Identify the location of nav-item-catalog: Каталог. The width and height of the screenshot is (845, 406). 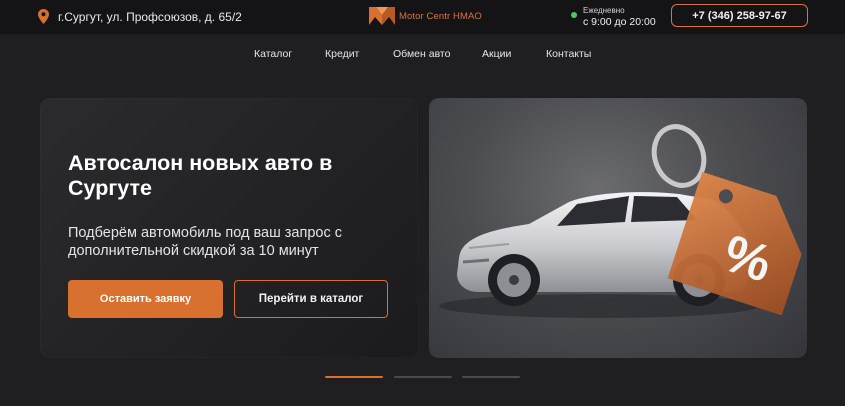
(273, 54).